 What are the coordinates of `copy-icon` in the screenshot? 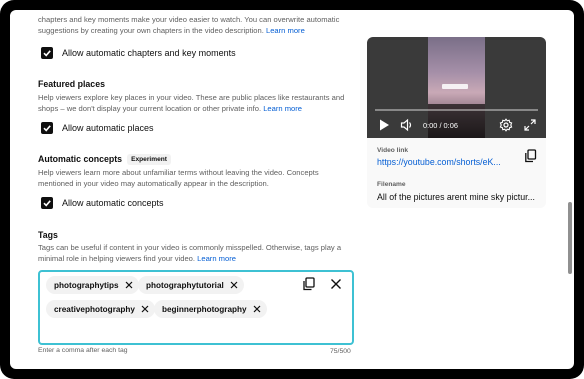 It's located at (309, 284).